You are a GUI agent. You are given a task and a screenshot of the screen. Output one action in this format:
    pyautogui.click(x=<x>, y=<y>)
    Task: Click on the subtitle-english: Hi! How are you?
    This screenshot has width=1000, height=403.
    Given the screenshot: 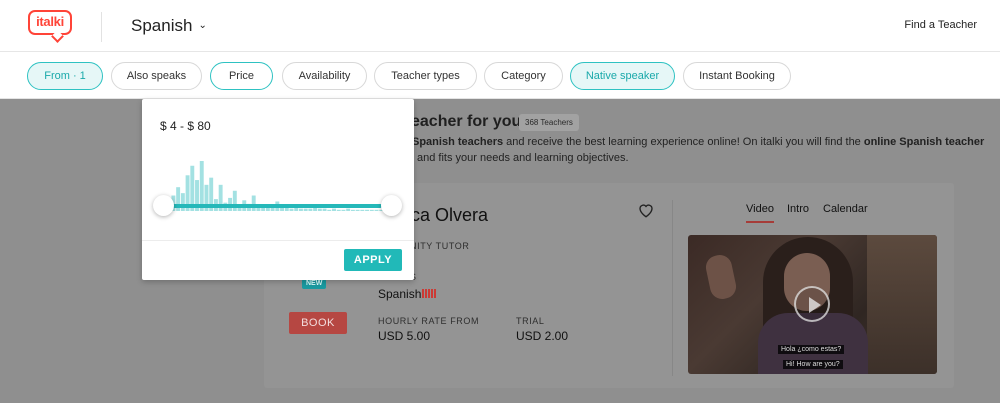 What is the action you would take?
    pyautogui.click(x=813, y=364)
    